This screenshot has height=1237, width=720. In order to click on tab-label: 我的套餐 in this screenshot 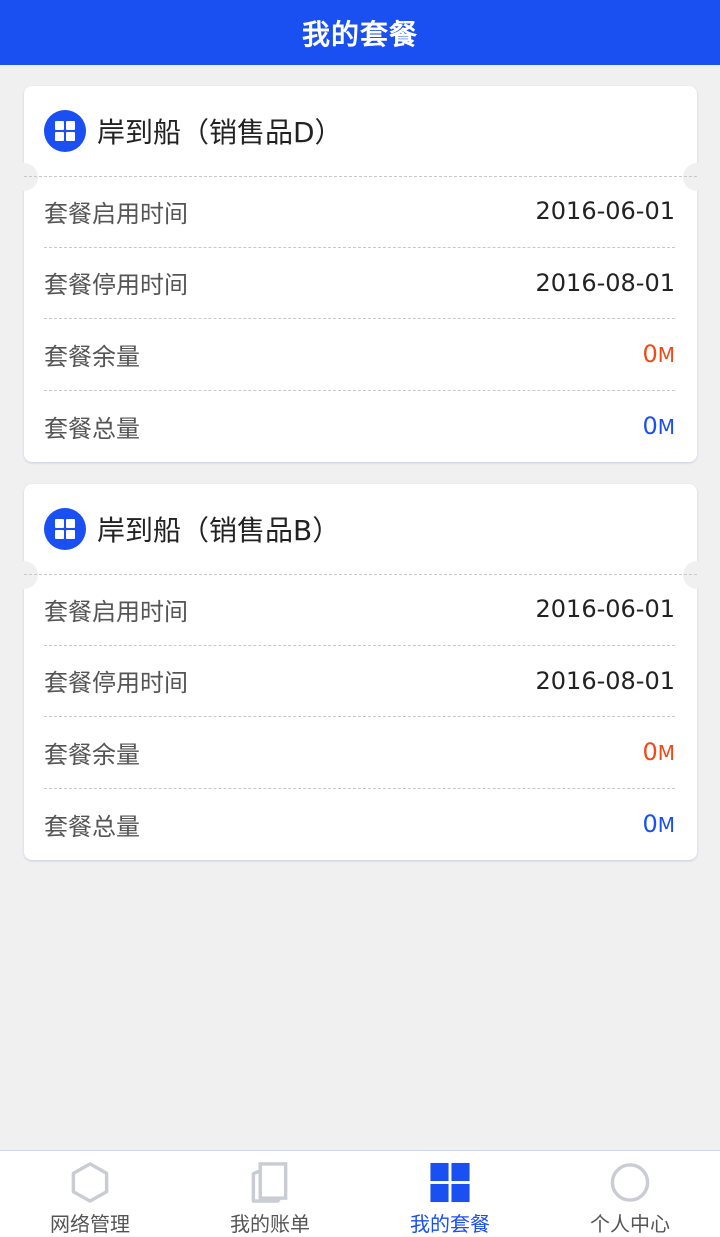, I will do `click(450, 1224)`.